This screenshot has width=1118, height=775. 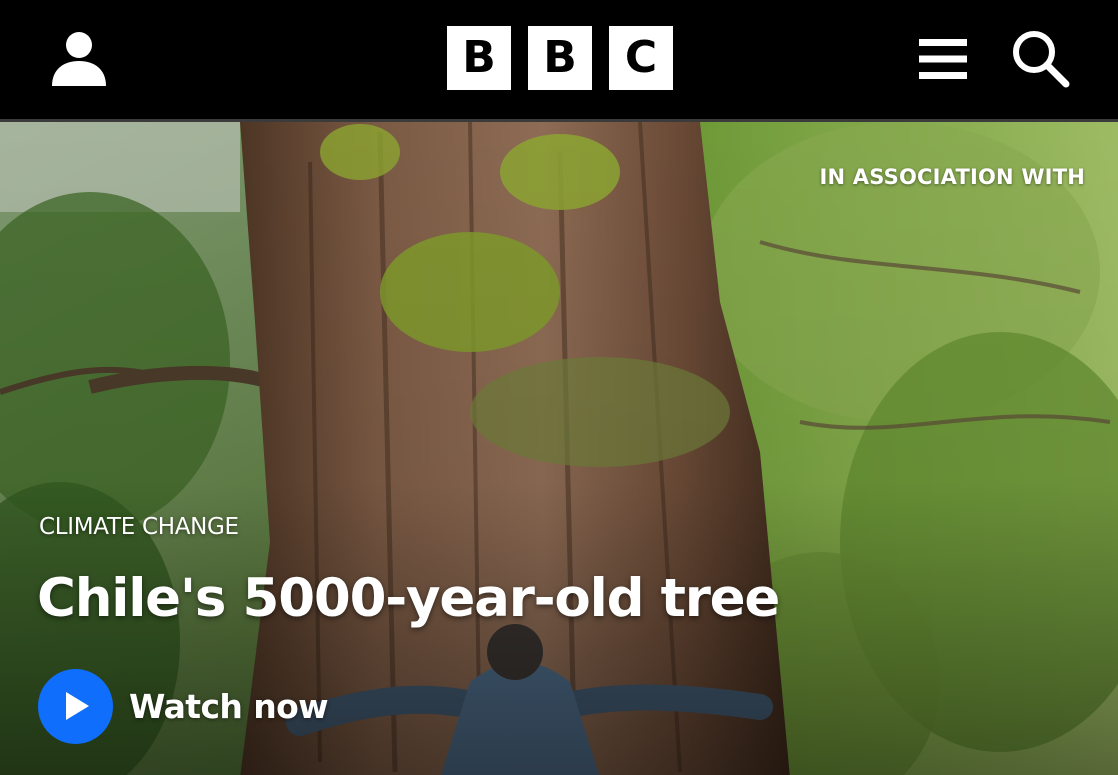 What do you see at coordinates (408, 598) in the screenshot?
I see `hero-headline: Chile's 5000-year-old tree` at bounding box center [408, 598].